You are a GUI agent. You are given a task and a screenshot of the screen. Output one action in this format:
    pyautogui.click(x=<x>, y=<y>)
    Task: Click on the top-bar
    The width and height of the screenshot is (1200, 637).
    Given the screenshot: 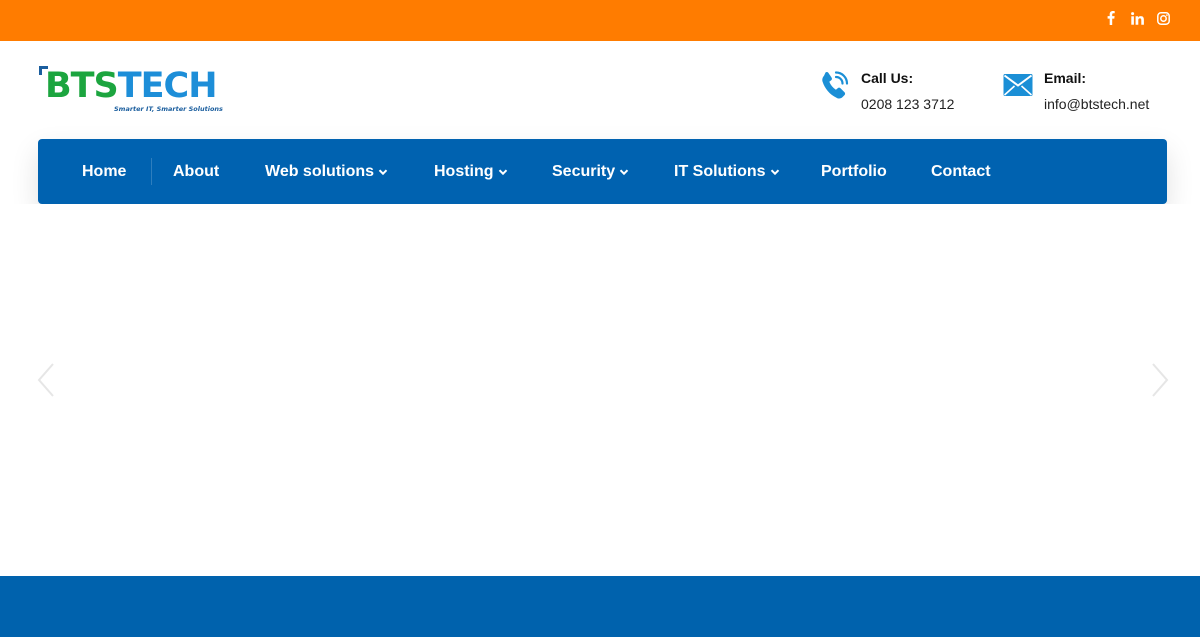 What is the action you would take?
    pyautogui.click(x=600, y=20)
    